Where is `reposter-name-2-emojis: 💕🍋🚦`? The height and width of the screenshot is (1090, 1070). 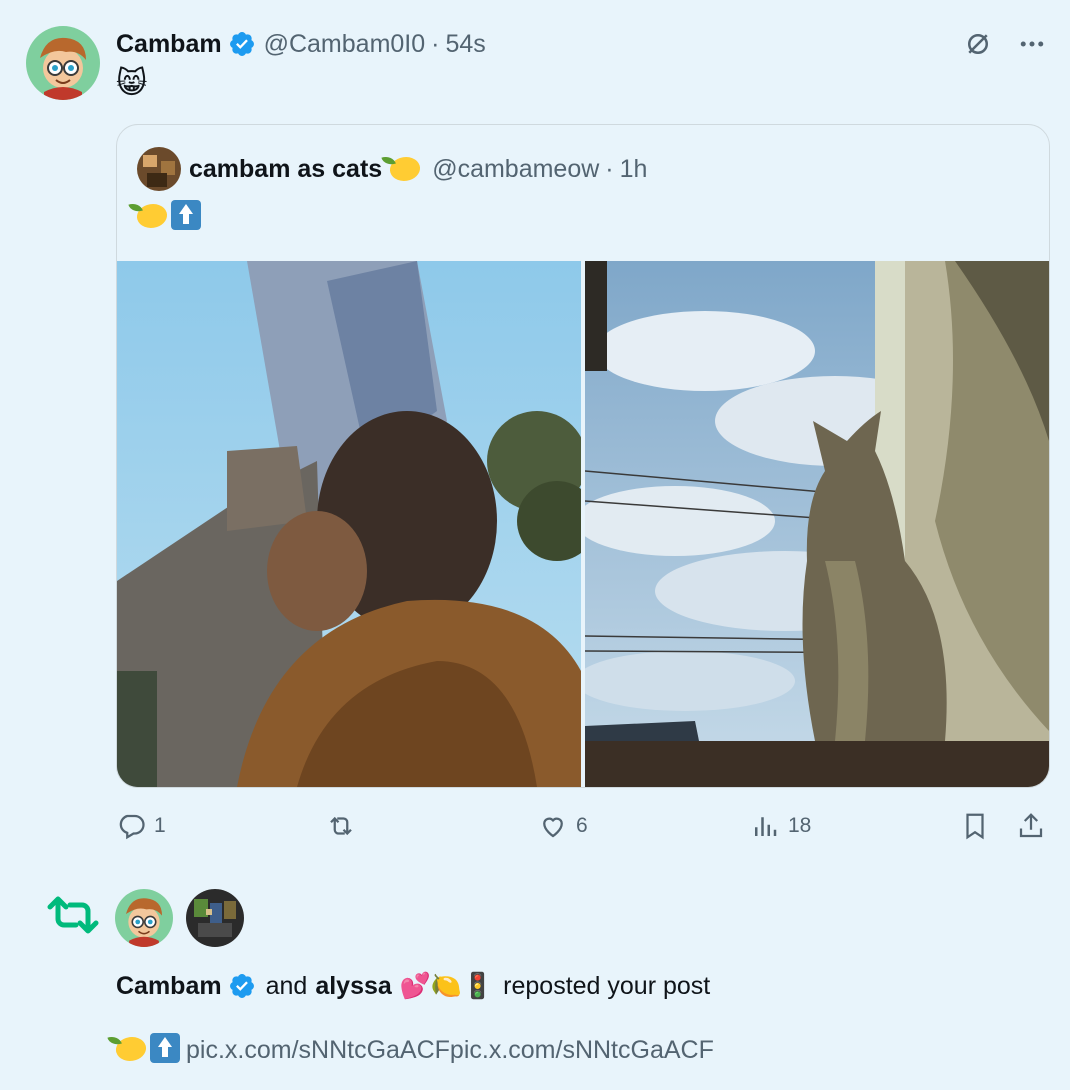 reposter-name-2-emojis: 💕🍋🚦 is located at coordinates (446, 985).